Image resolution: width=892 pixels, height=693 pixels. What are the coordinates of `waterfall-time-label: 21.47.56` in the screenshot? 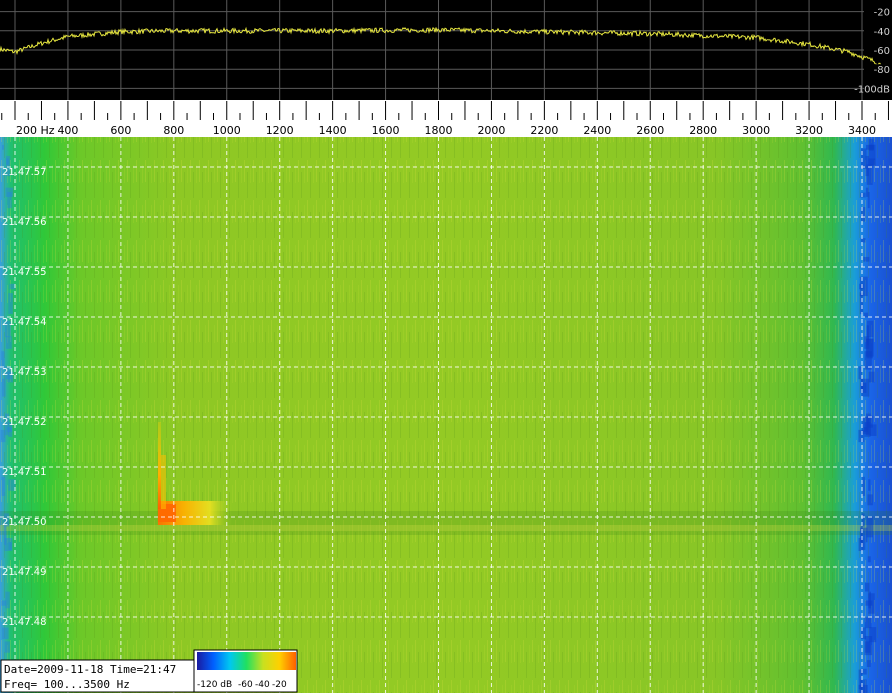 It's located at (24, 222).